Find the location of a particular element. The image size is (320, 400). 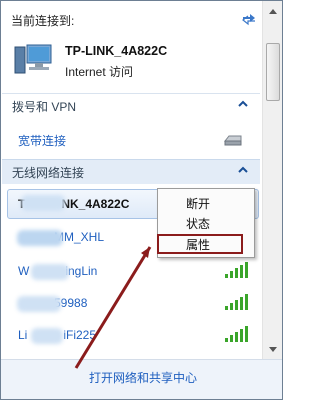

network-sharing-center-link: 打开网络和共享中心 is located at coordinates (143, 377).